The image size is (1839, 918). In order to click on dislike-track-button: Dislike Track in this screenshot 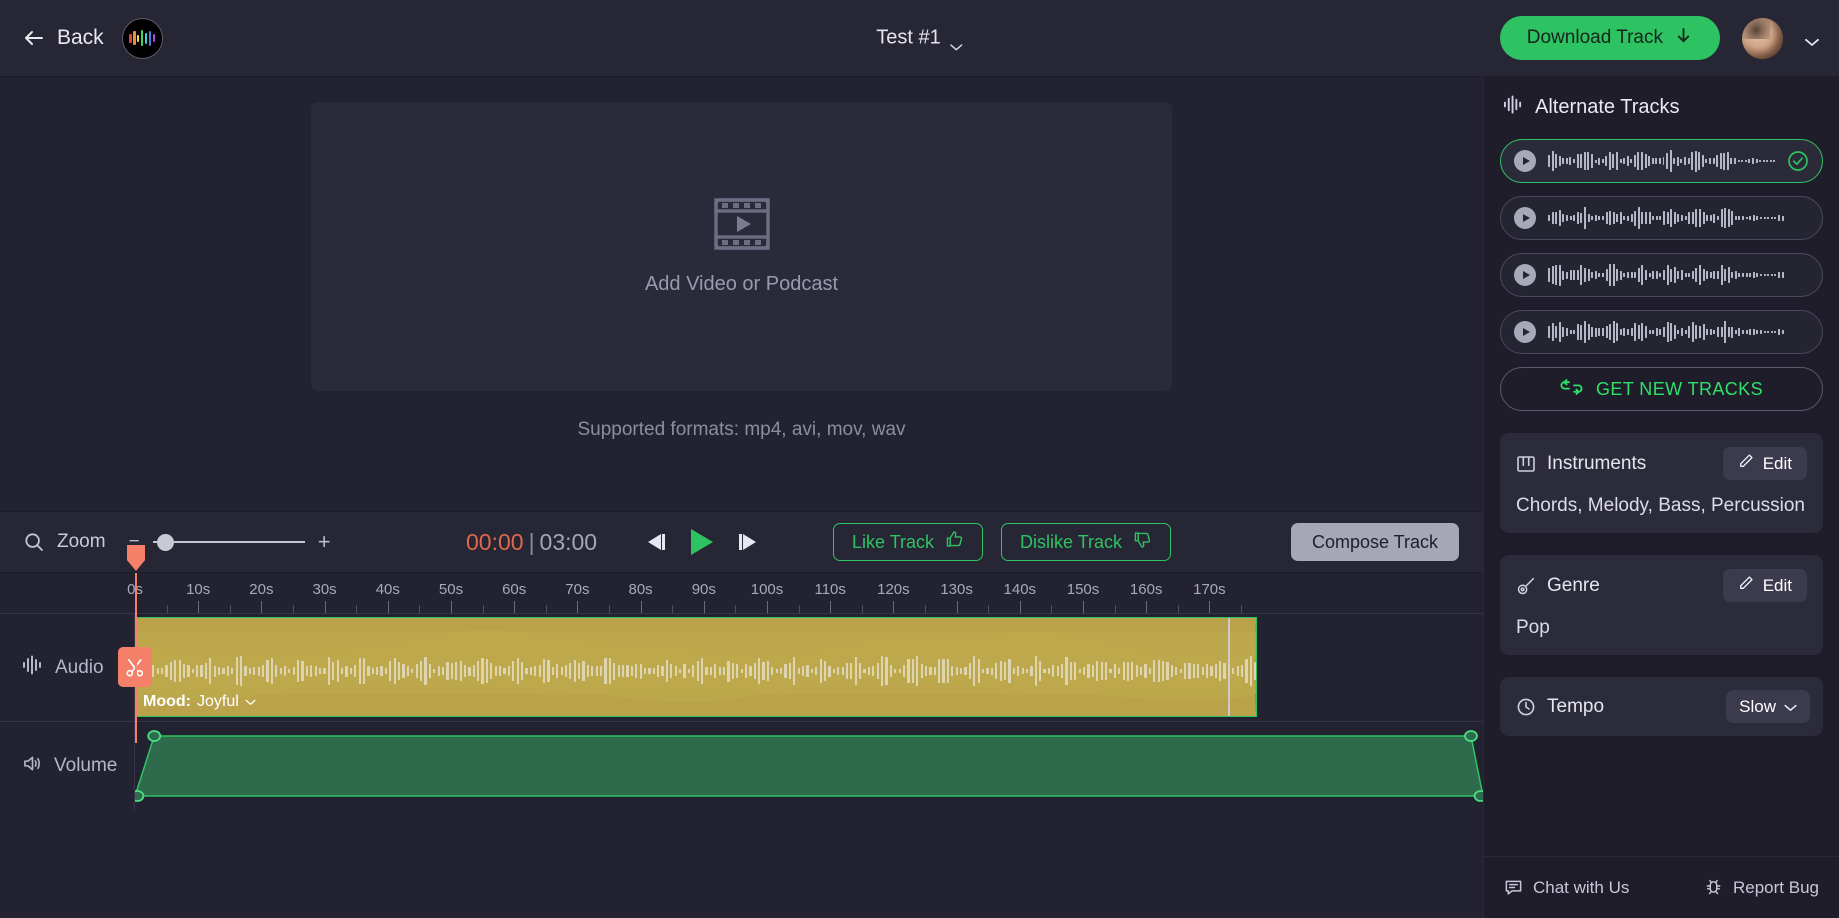, I will do `click(1086, 542)`.